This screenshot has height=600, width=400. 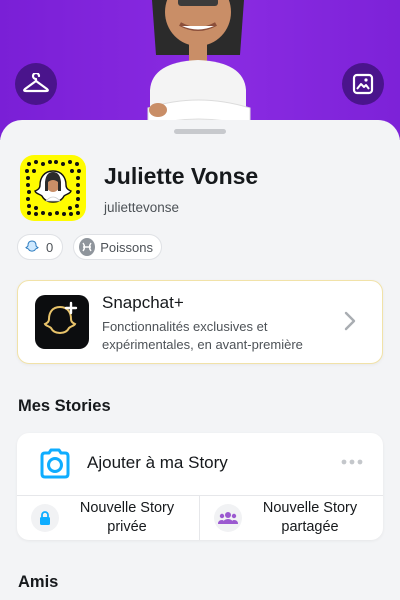 What do you see at coordinates (181, 176) in the screenshot?
I see `display-name: Juliette Vonse` at bounding box center [181, 176].